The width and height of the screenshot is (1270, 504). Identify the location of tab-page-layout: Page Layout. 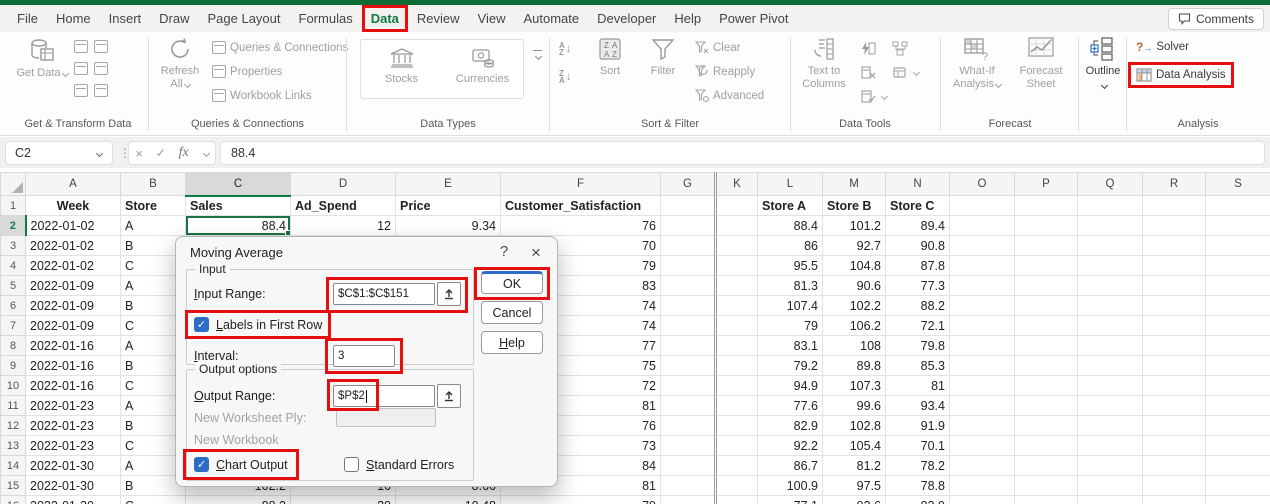
(244, 18).